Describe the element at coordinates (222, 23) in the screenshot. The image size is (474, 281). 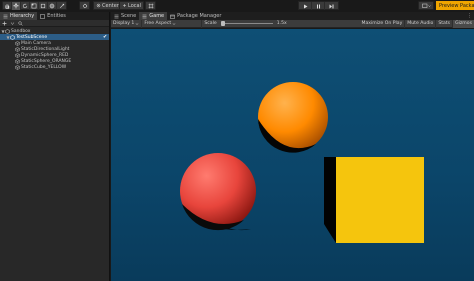
I see `scale-slider-handle` at that location.